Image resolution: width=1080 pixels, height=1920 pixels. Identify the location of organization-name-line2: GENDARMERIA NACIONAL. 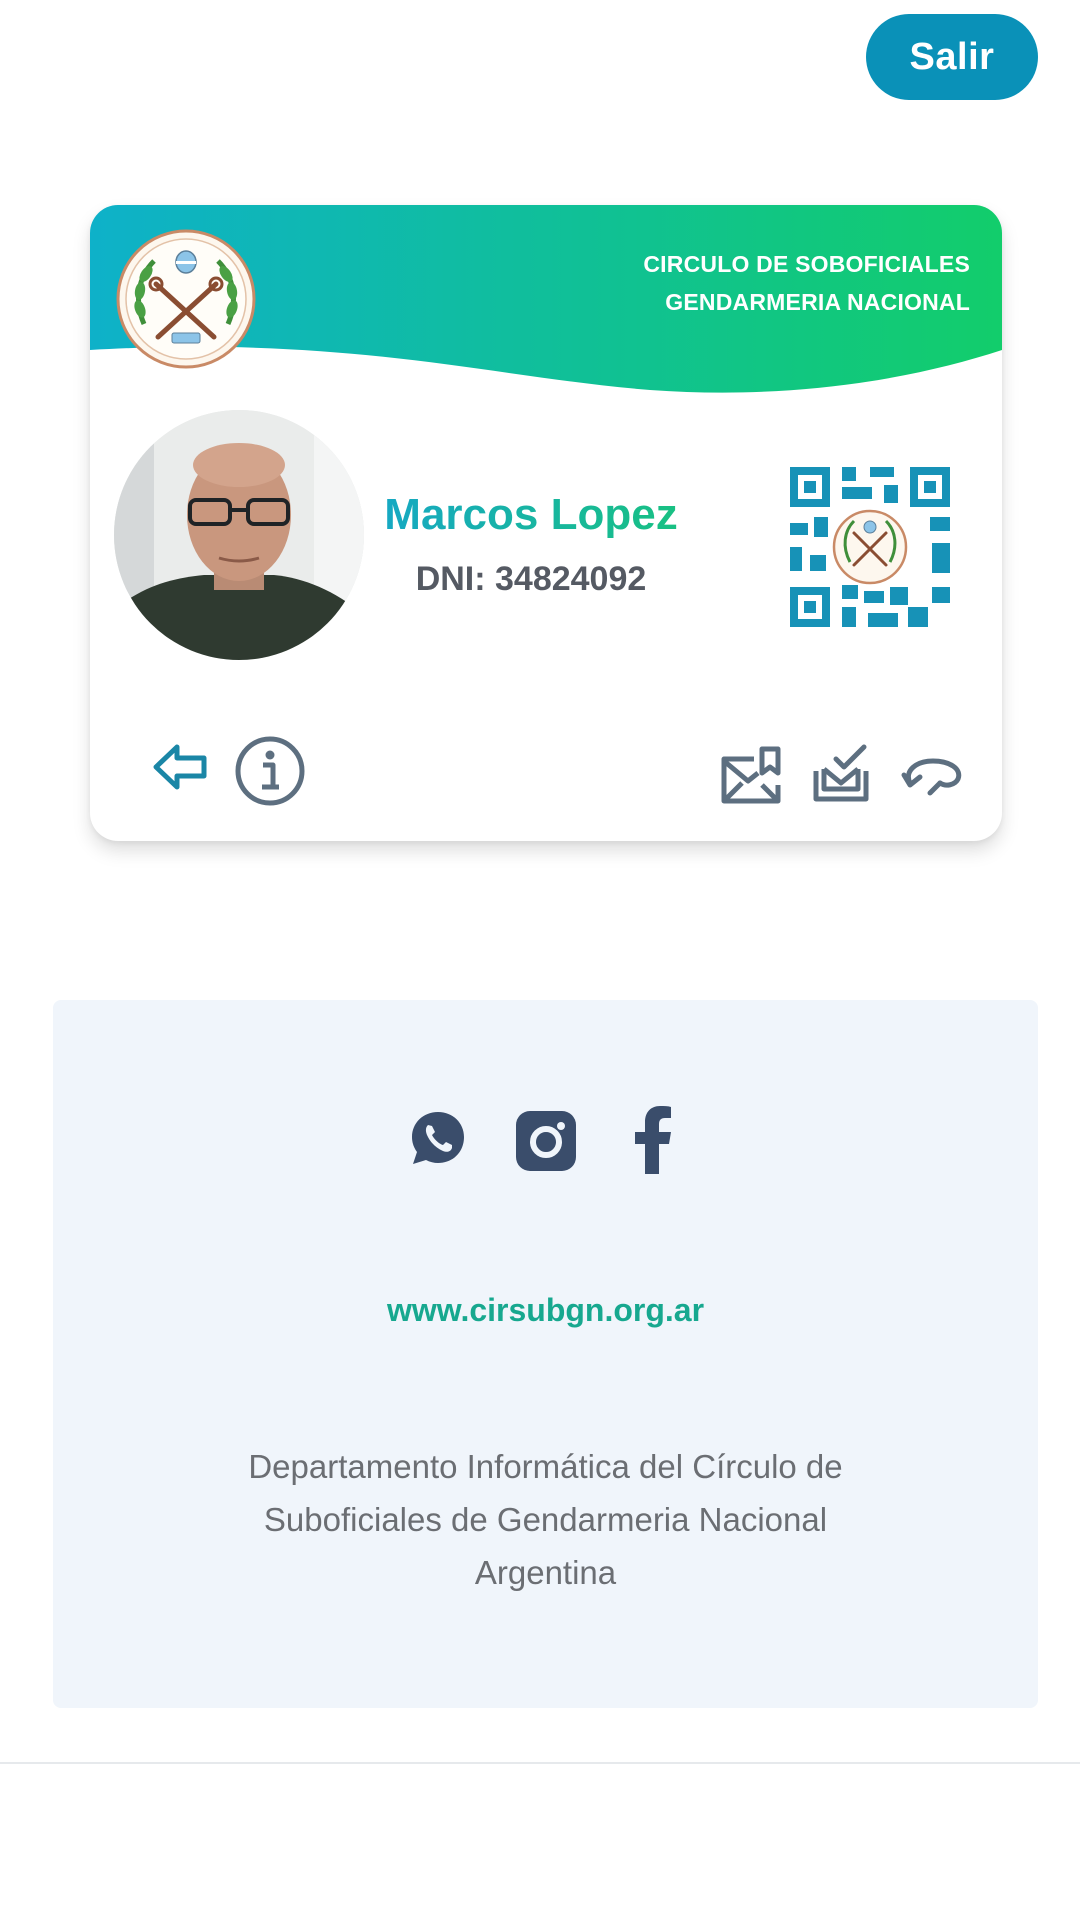
(817, 302).